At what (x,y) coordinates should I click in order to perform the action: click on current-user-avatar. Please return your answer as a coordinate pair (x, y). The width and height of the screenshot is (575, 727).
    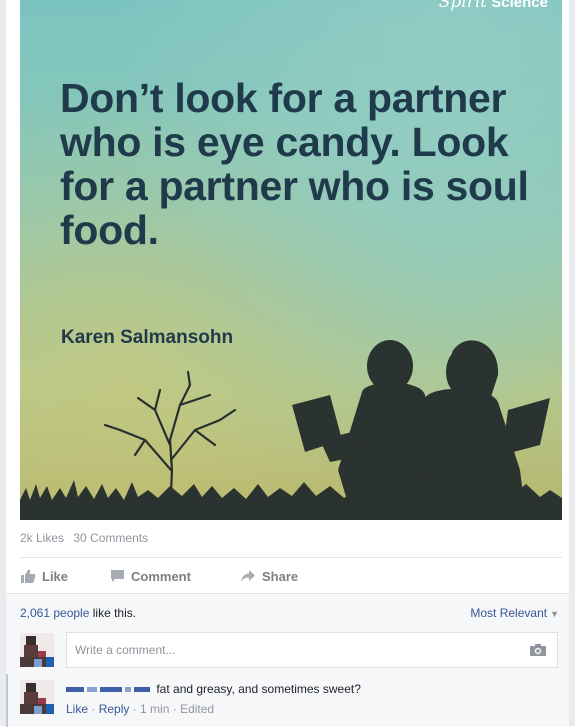
    Looking at the image, I should click on (37, 650).